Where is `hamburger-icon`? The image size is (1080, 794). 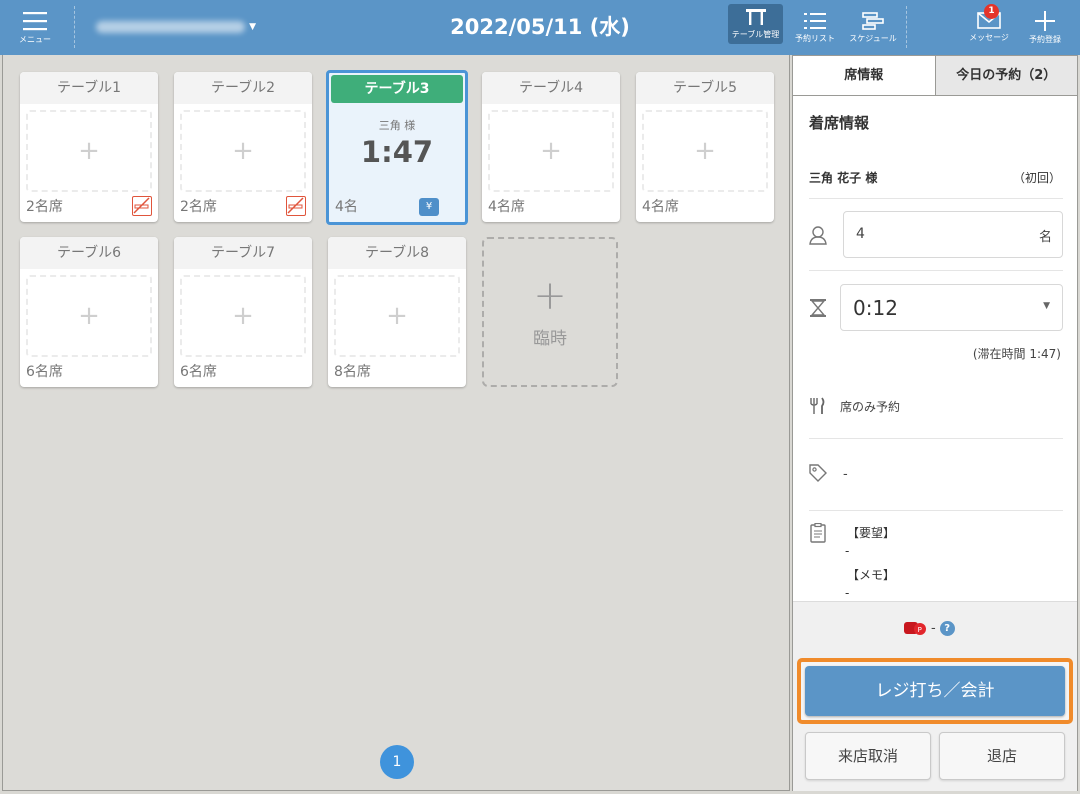
hamburger-icon is located at coordinates (35, 20).